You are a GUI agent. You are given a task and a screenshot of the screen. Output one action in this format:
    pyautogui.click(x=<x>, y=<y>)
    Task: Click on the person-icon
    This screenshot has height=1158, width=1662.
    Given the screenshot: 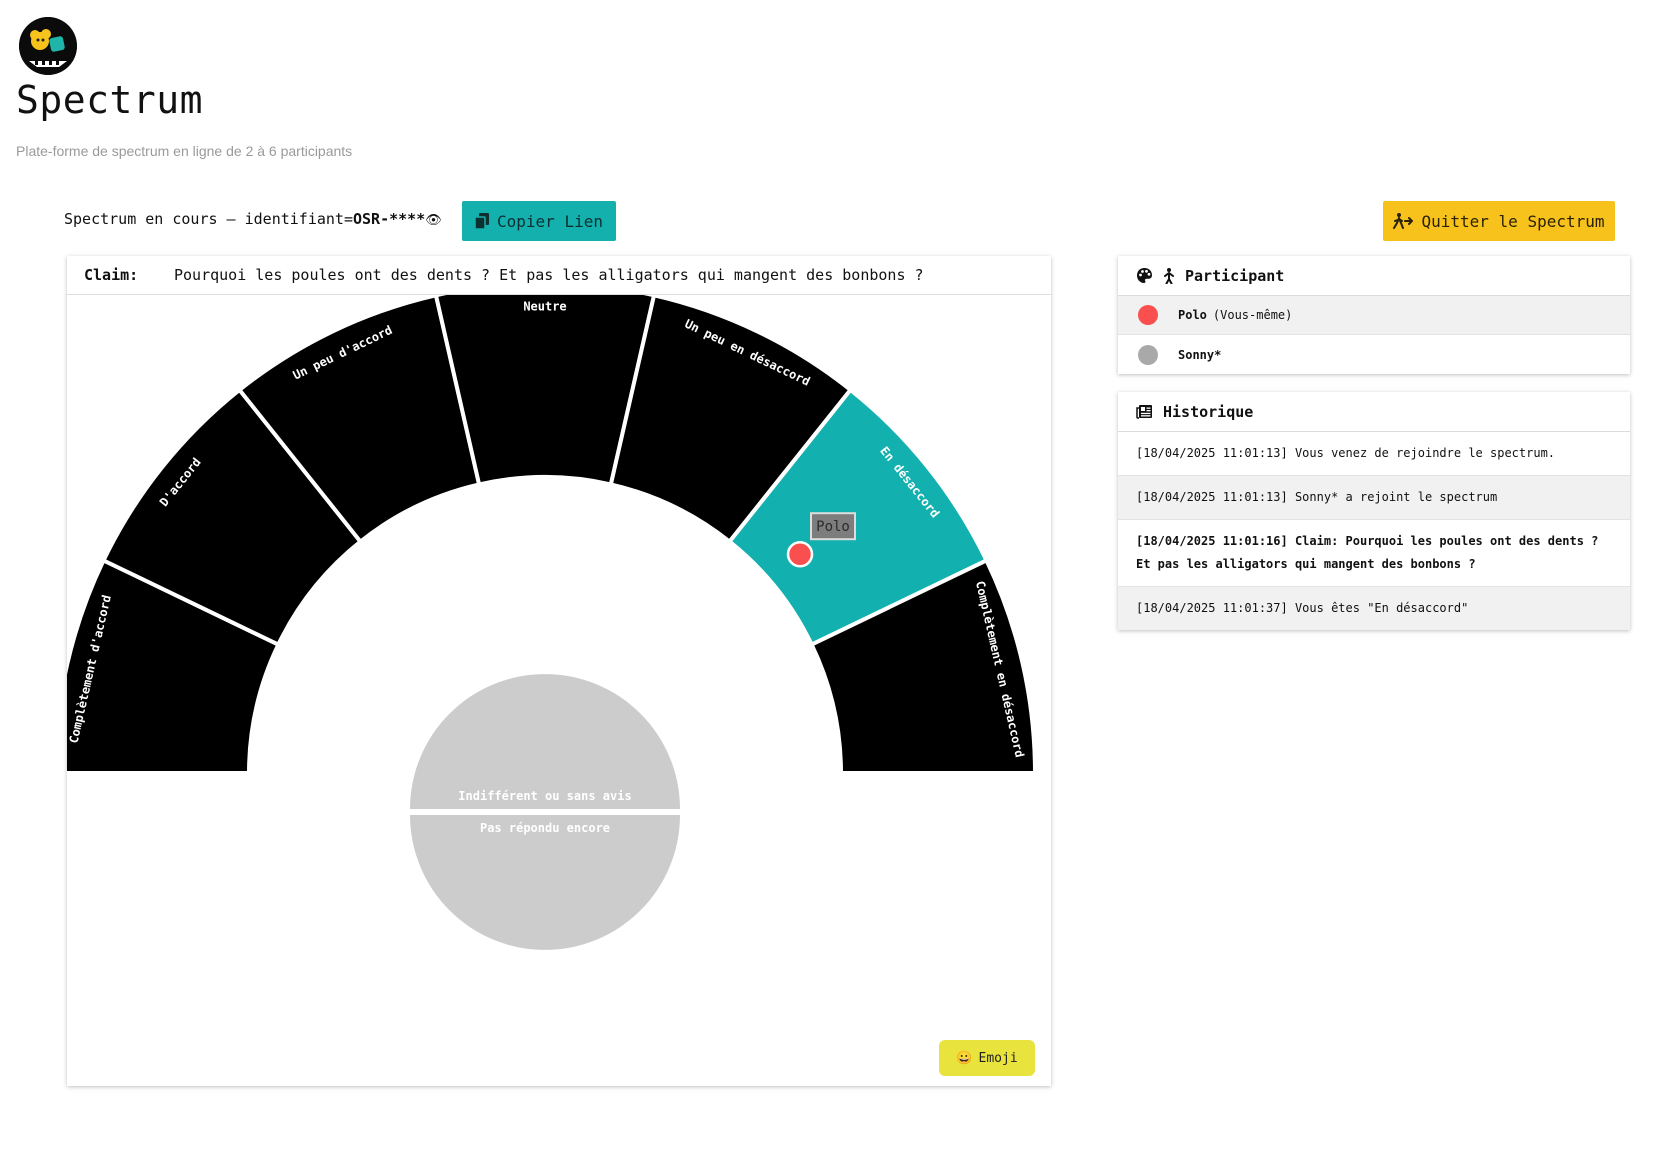 What is the action you would take?
    pyautogui.click(x=1169, y=275)
    